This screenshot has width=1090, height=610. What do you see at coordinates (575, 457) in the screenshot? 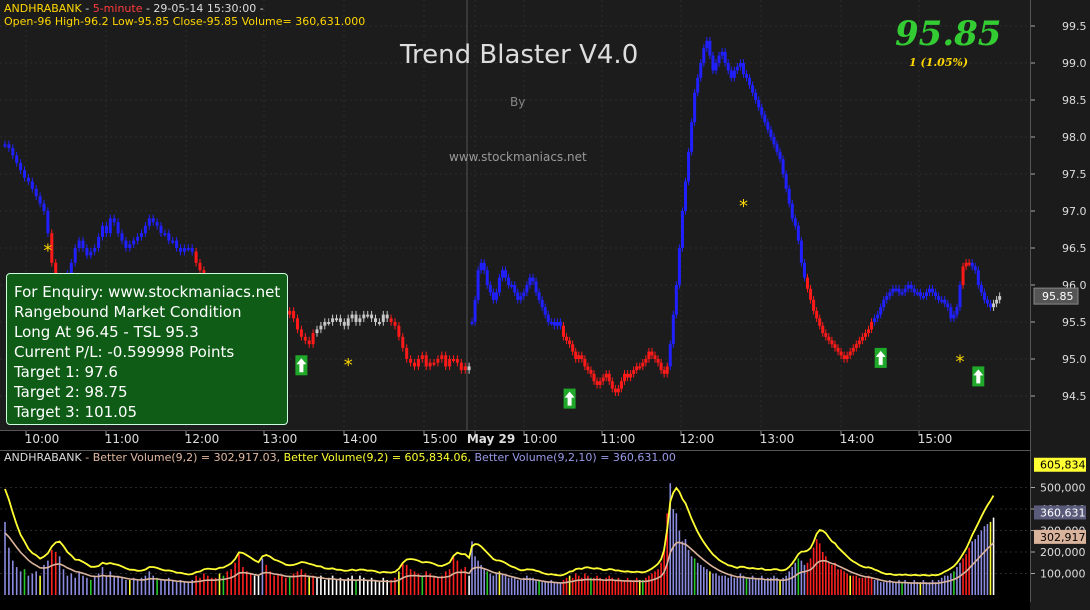
I see `volume-series-3: Better Volume(9,2,10) = 360,631.00` at bounding box center [575, 457].